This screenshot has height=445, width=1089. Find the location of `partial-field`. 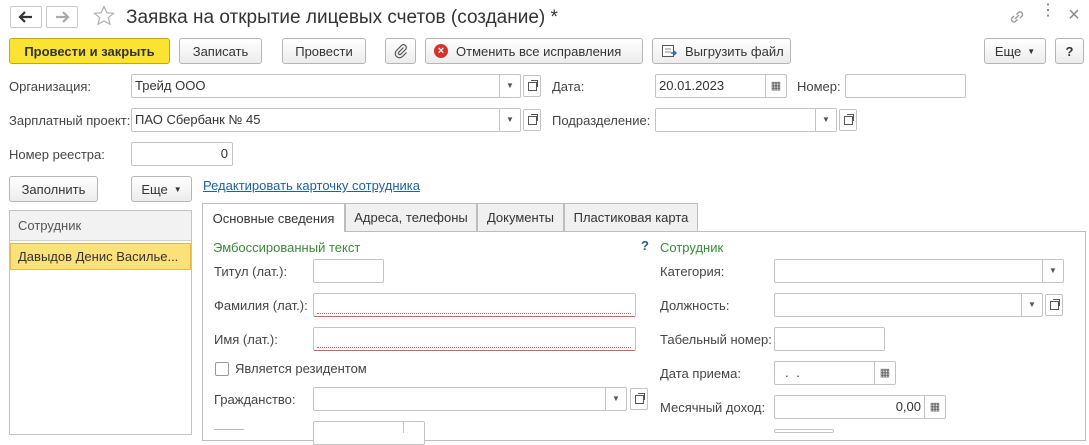

partial-field is located at coordinates (369, 433).